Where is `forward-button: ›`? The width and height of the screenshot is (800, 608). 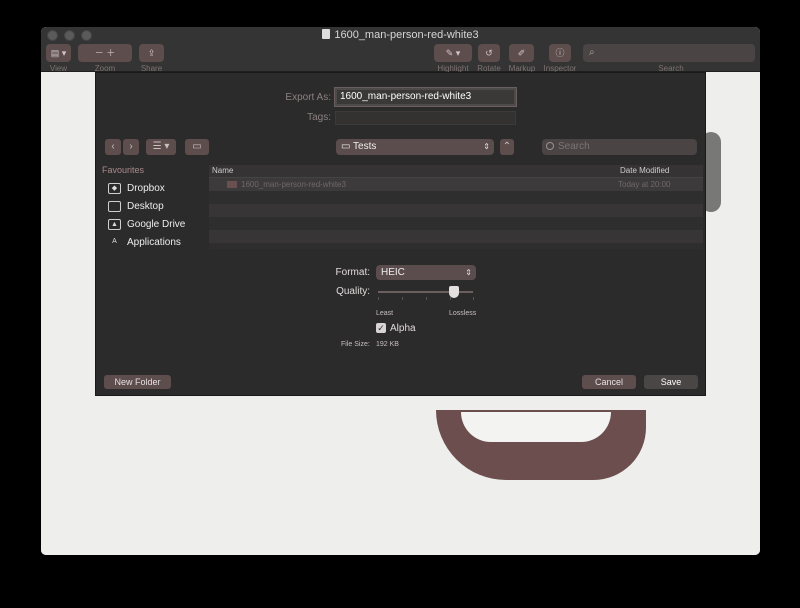
forward-button: › is located at coordinates (131, 147).